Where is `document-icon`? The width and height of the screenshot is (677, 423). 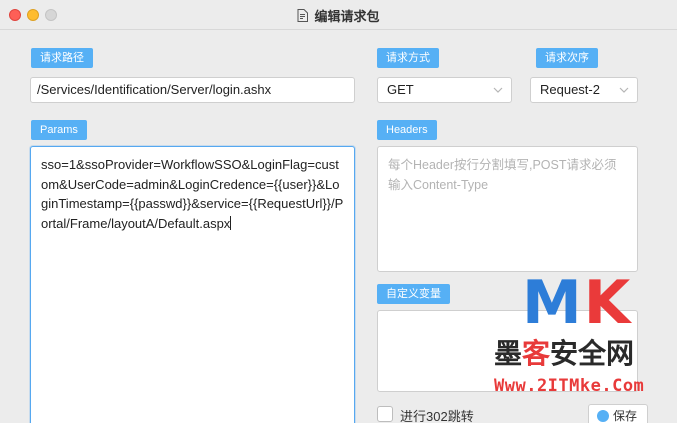
document-icon is located at coordinates (303, 15).